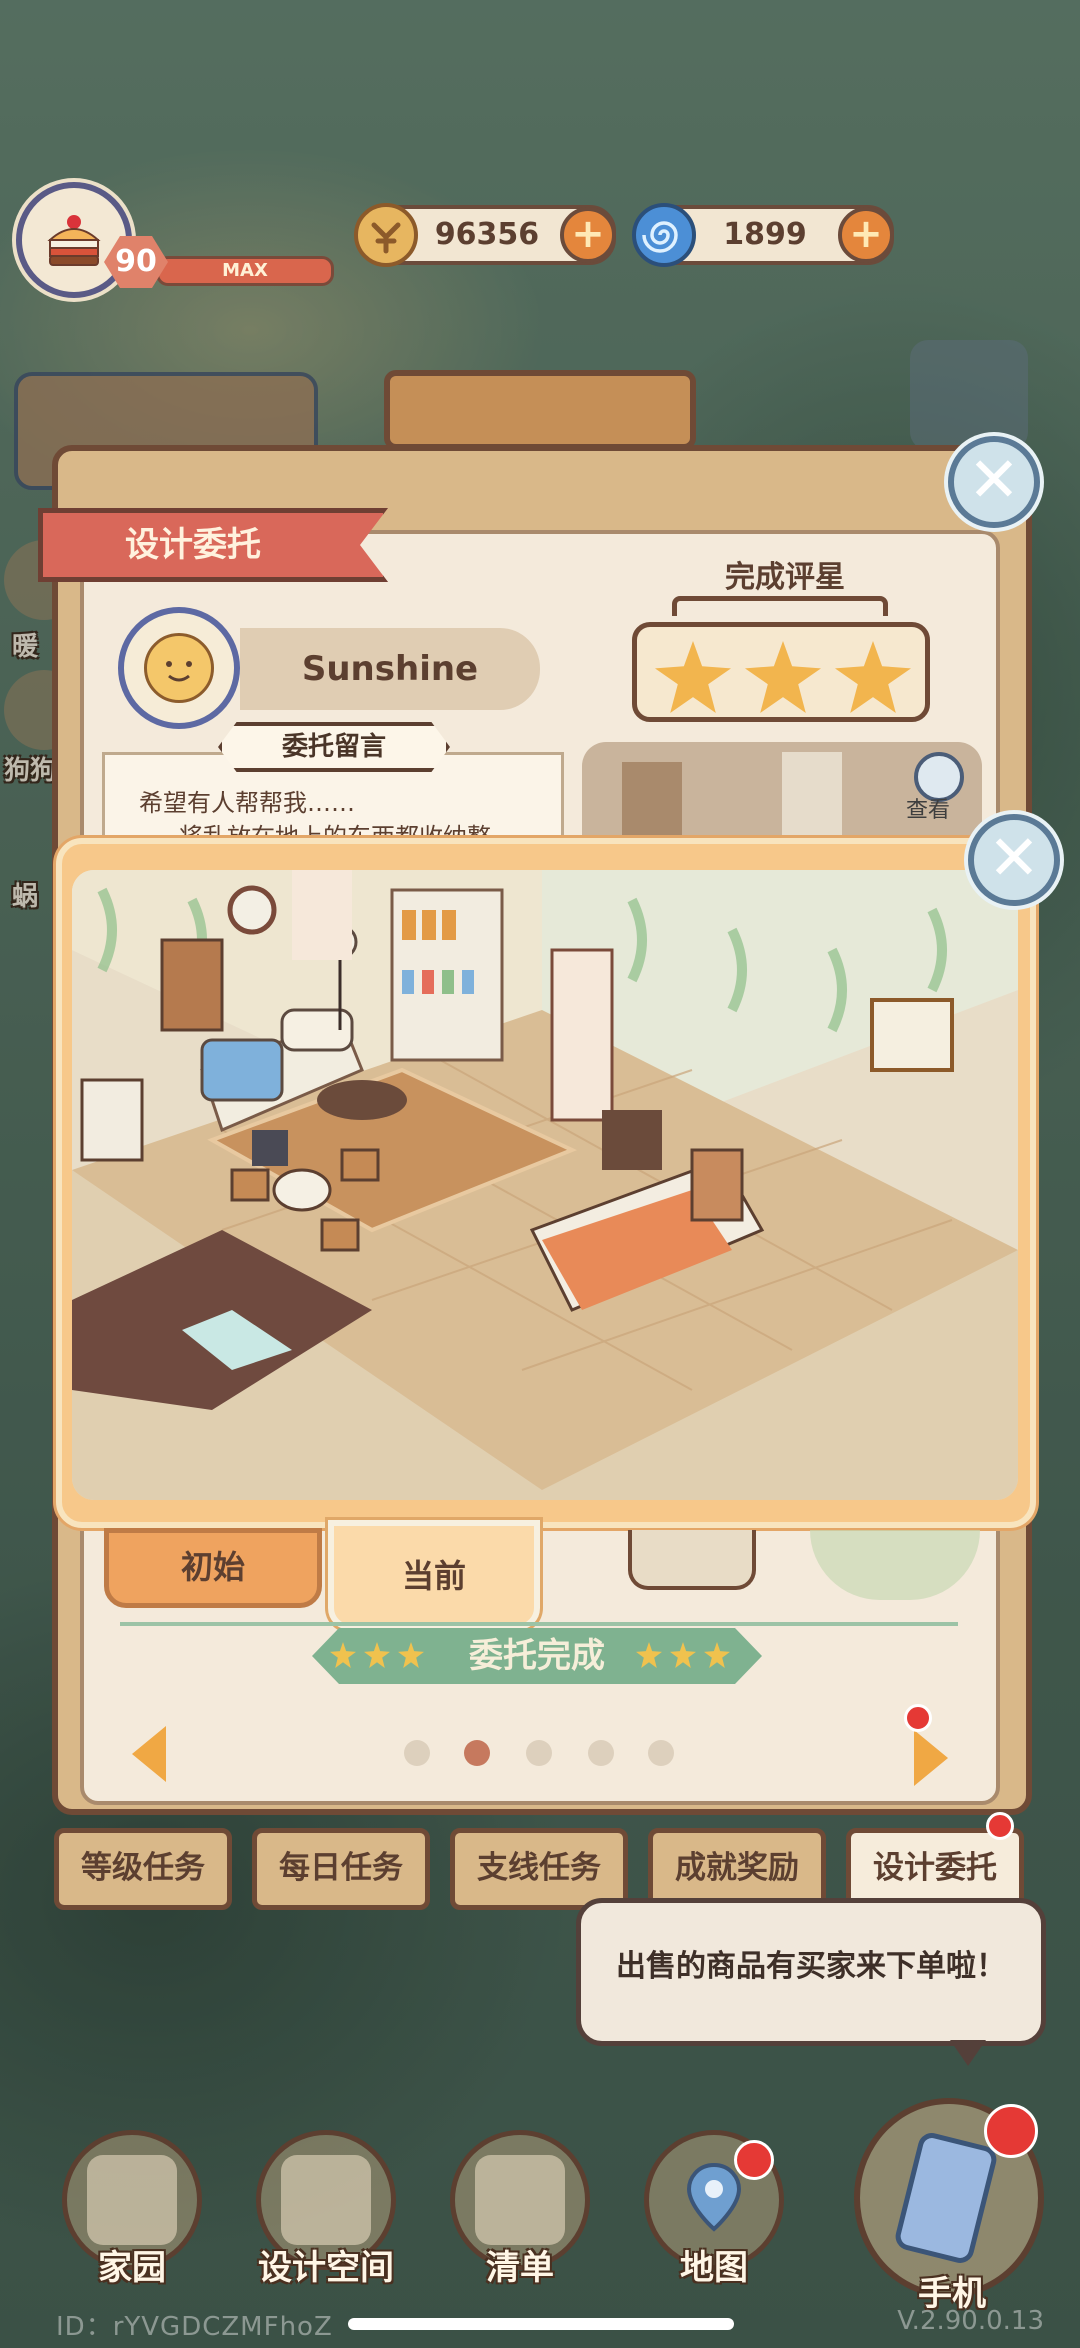 This screenshot has height=2348, width=1080. What do you see at coordinates (143, 1869) in the screenshot?
I see `tab-level-tasks: 等级任务` at bounding box center [143, 1869].